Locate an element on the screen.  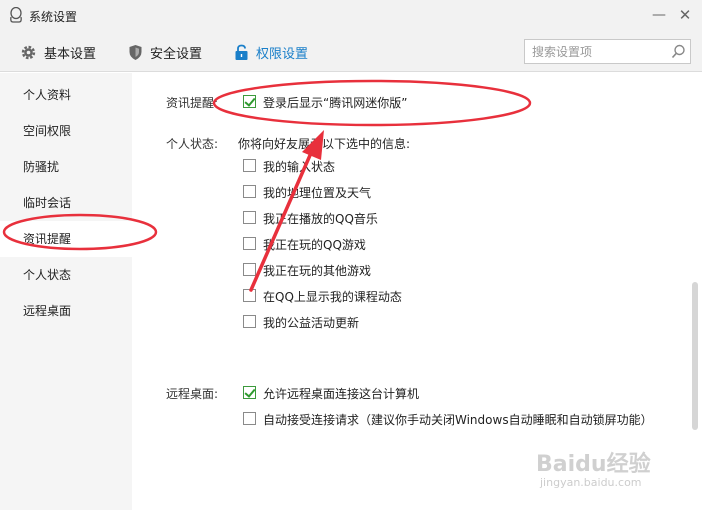
search-icon is located at coordinates (678, 51).